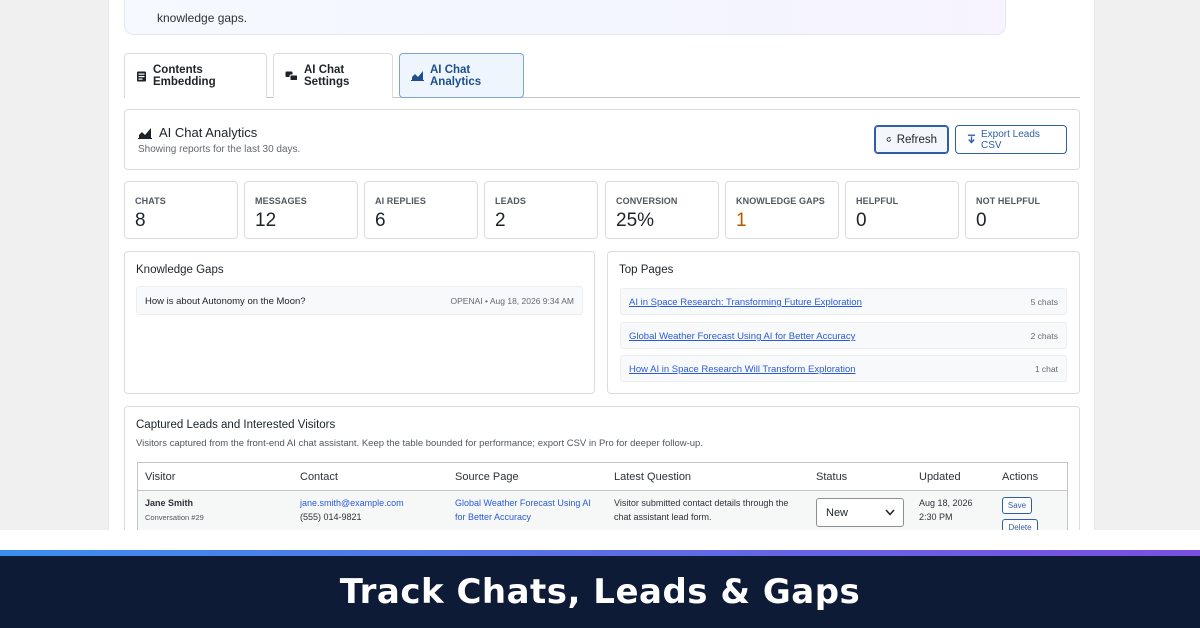 This screenshot has height=628, width=1200. I want to click on refresh-button: Refresh, so click(911, 139).